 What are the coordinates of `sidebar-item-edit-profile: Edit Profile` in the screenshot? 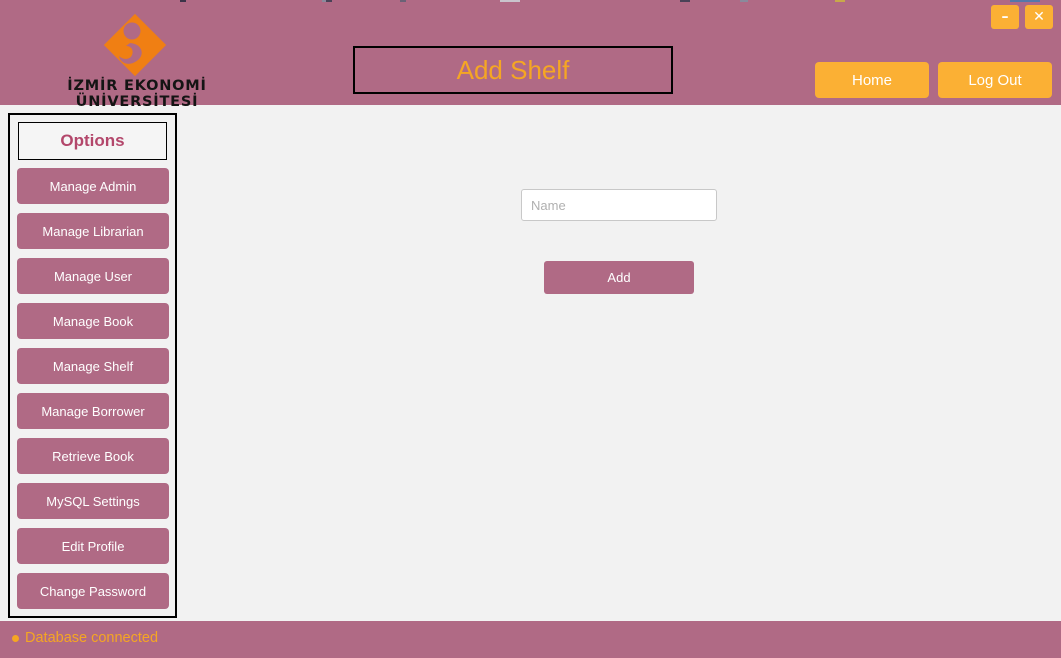 It's located at (93, 546).